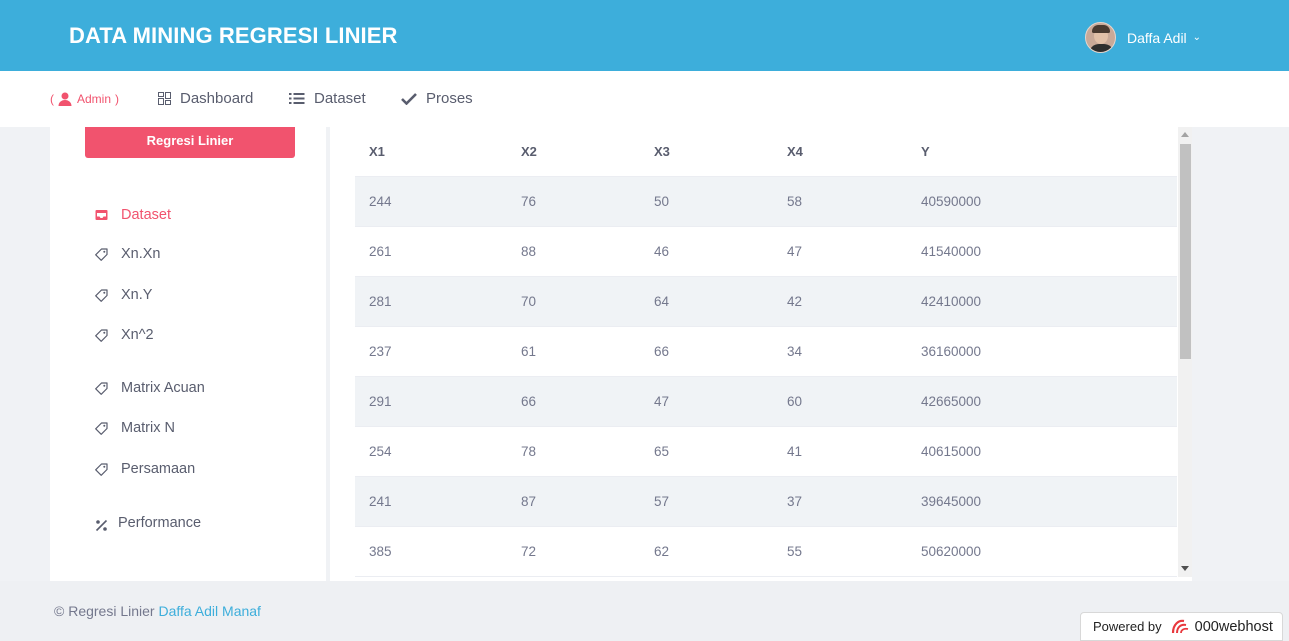 This screenshot has height=641, width=1289. I want to click on table-cell: 37, so click(840, 501).